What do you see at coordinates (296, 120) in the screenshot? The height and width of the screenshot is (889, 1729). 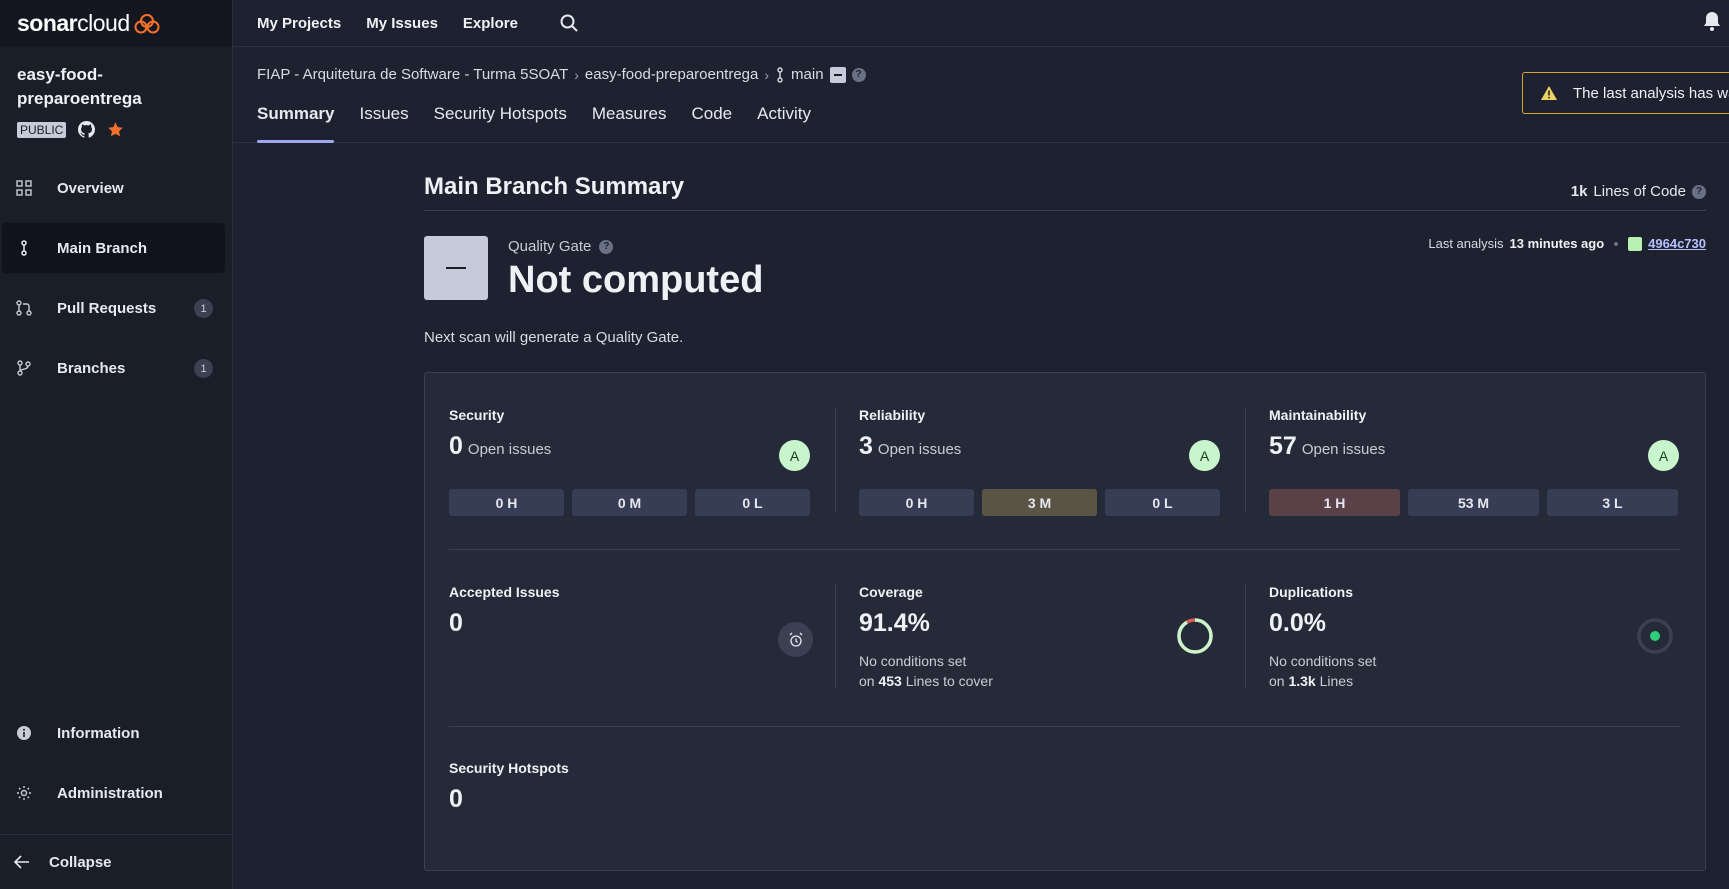 I see `tab-summary: Summary` at bounding box center [296, 120].